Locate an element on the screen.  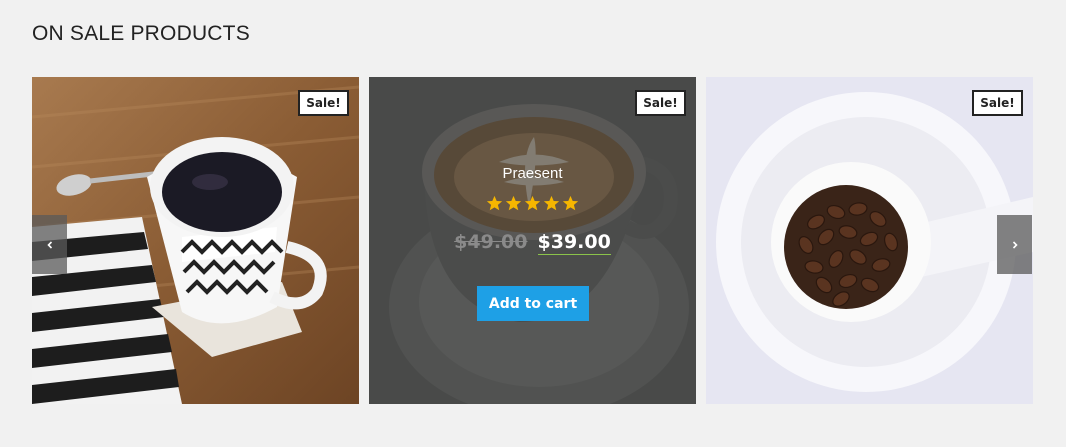
regular-price: $49.00 is located at coordinates (491, 242).